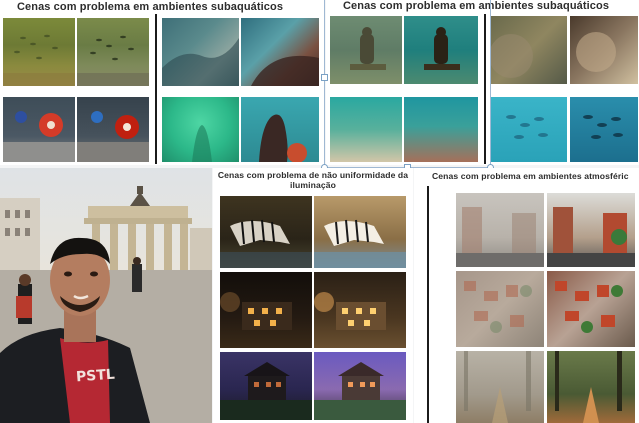  Describe the element at coordinates (324, 77) in the screenshot. I see `selection-handle-left-mid` at that location.